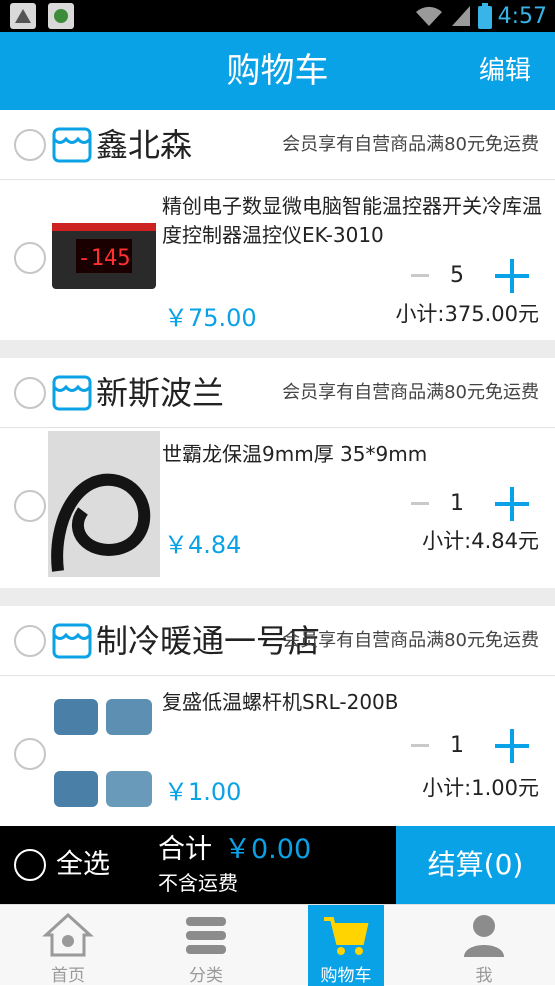 This screenshot has width=555, height=986. I want to click on profile-icon, so click(484, 936).